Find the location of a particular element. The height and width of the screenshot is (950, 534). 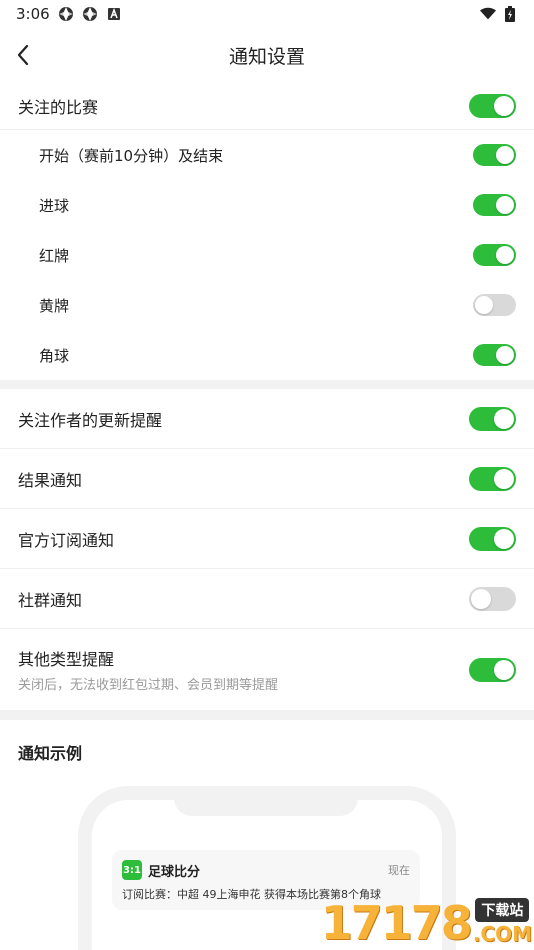

watermark-suffix: .COM is located at coordinates (502, 934).